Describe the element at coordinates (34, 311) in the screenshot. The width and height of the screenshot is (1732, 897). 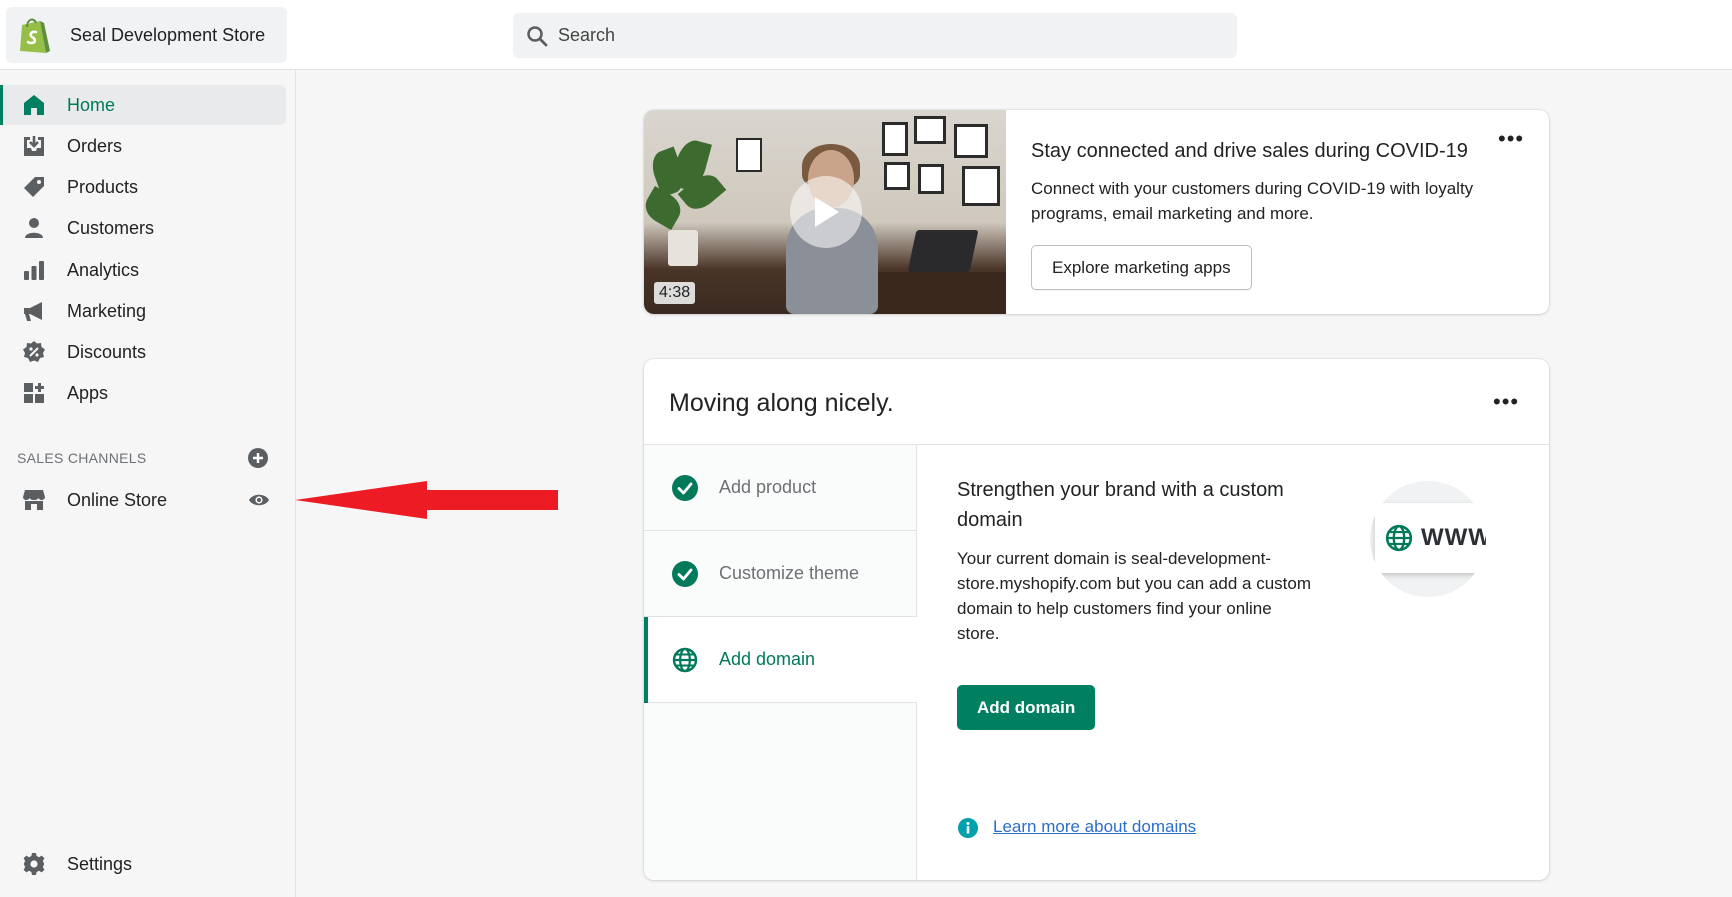
I see `megaphone-icon` at that location.